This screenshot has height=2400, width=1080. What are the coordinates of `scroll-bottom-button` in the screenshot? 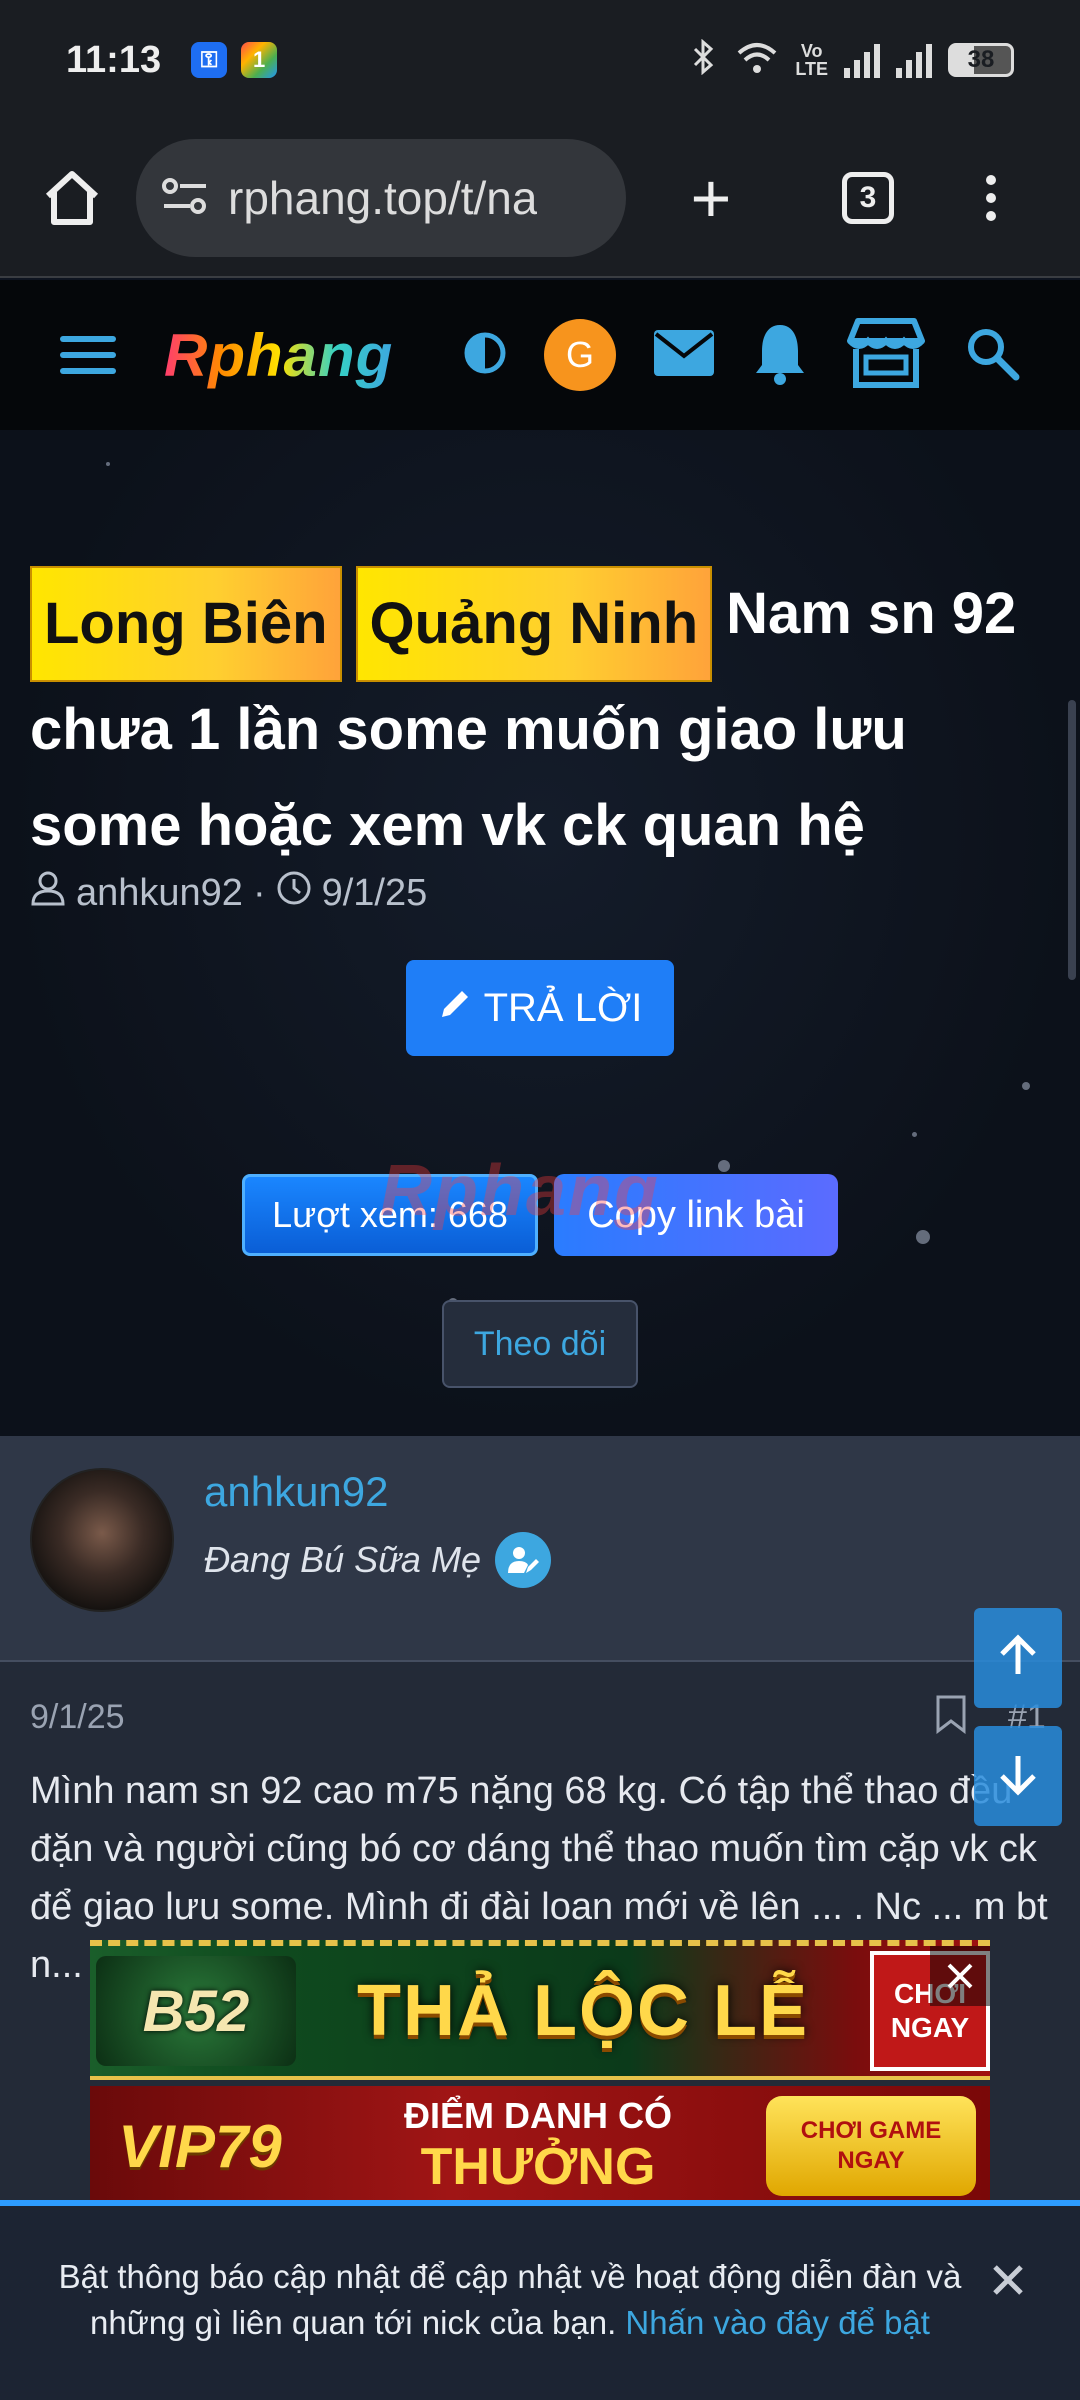 It's located at (1018, 1776).